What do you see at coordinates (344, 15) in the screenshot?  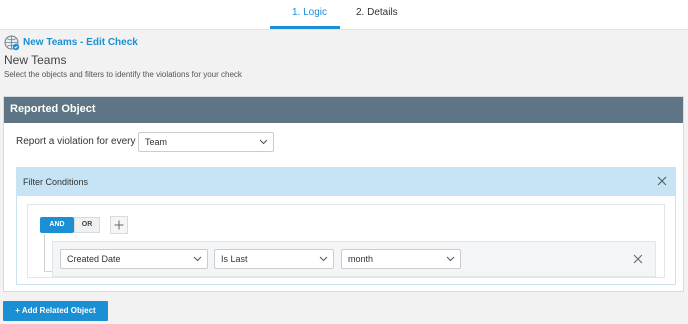 I see `wizard-tab-bar: 1. Logic 2. Details` at bounding box center [344, 15].